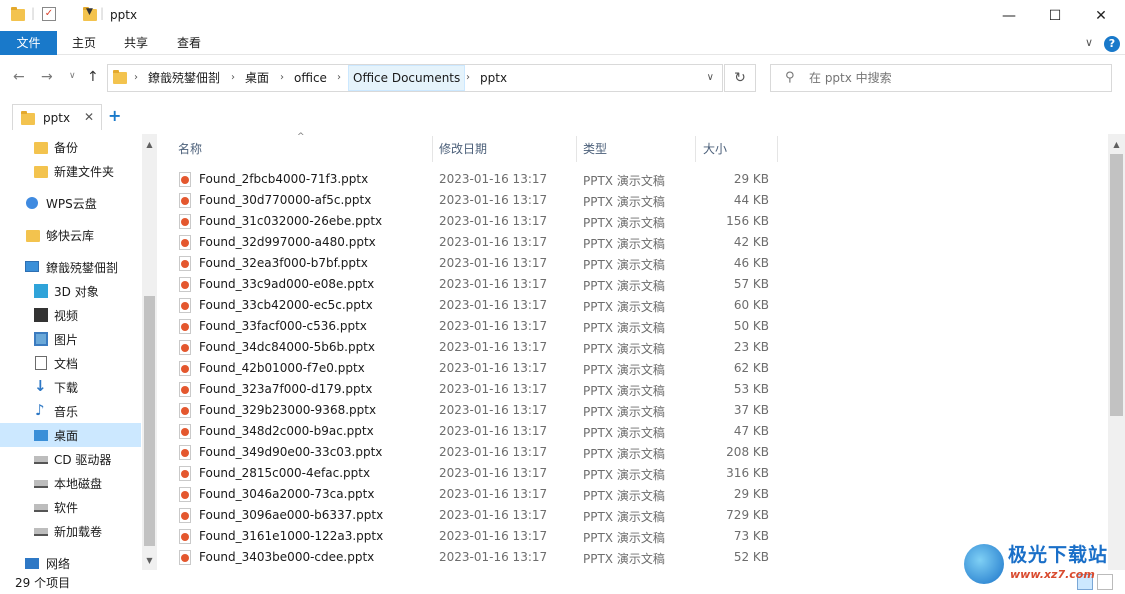  I want to click on nav-item-music: ♪ 音乐, so click(70, 411).